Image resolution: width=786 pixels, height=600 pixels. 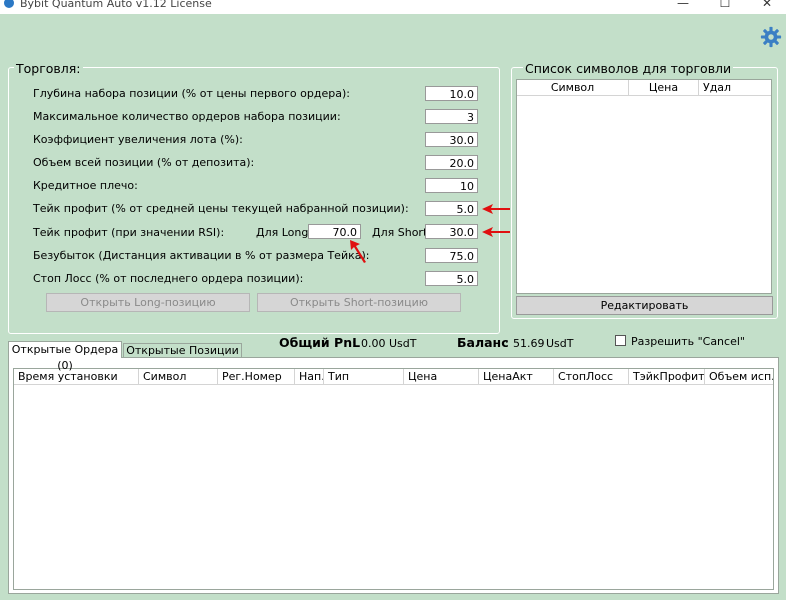 I want to click on lot-coef-label: Коэффициент увеличения лота (%):, so click(x=138, y=139).